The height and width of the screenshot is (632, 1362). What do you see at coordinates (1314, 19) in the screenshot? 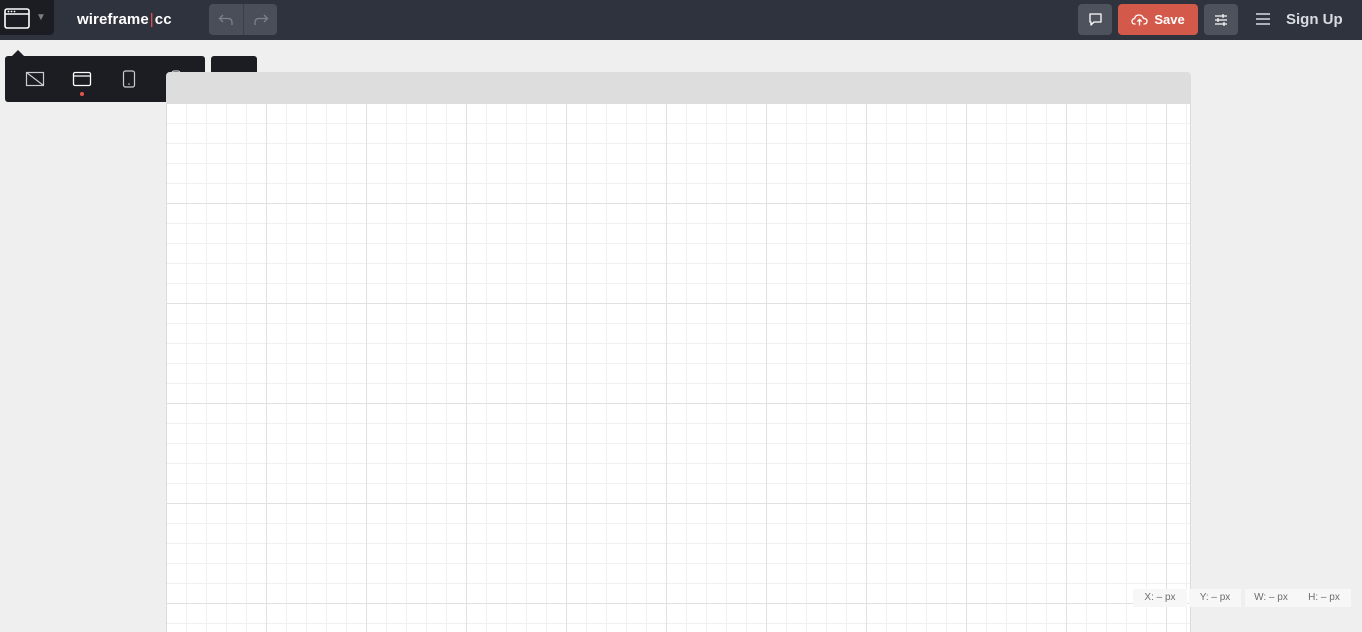
I see `sign-up-link: Sign Up` at bounding box center [1314, 19].